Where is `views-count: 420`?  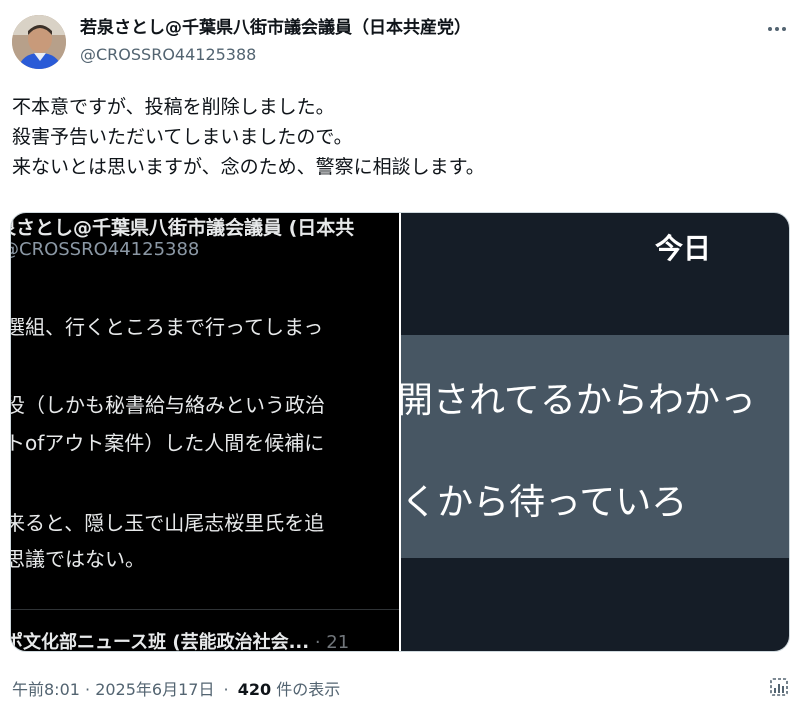 views-count: 420 is located at coordinates (254, 689).